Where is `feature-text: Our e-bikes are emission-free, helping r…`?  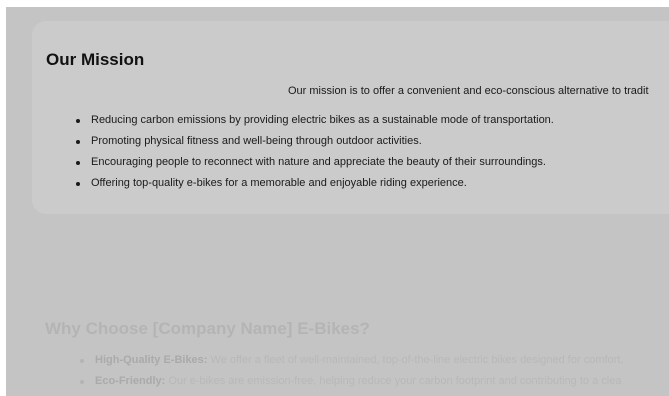
feature-text: Our e-bikes are emission-free, helping r… is located at coordinates (393, 381).